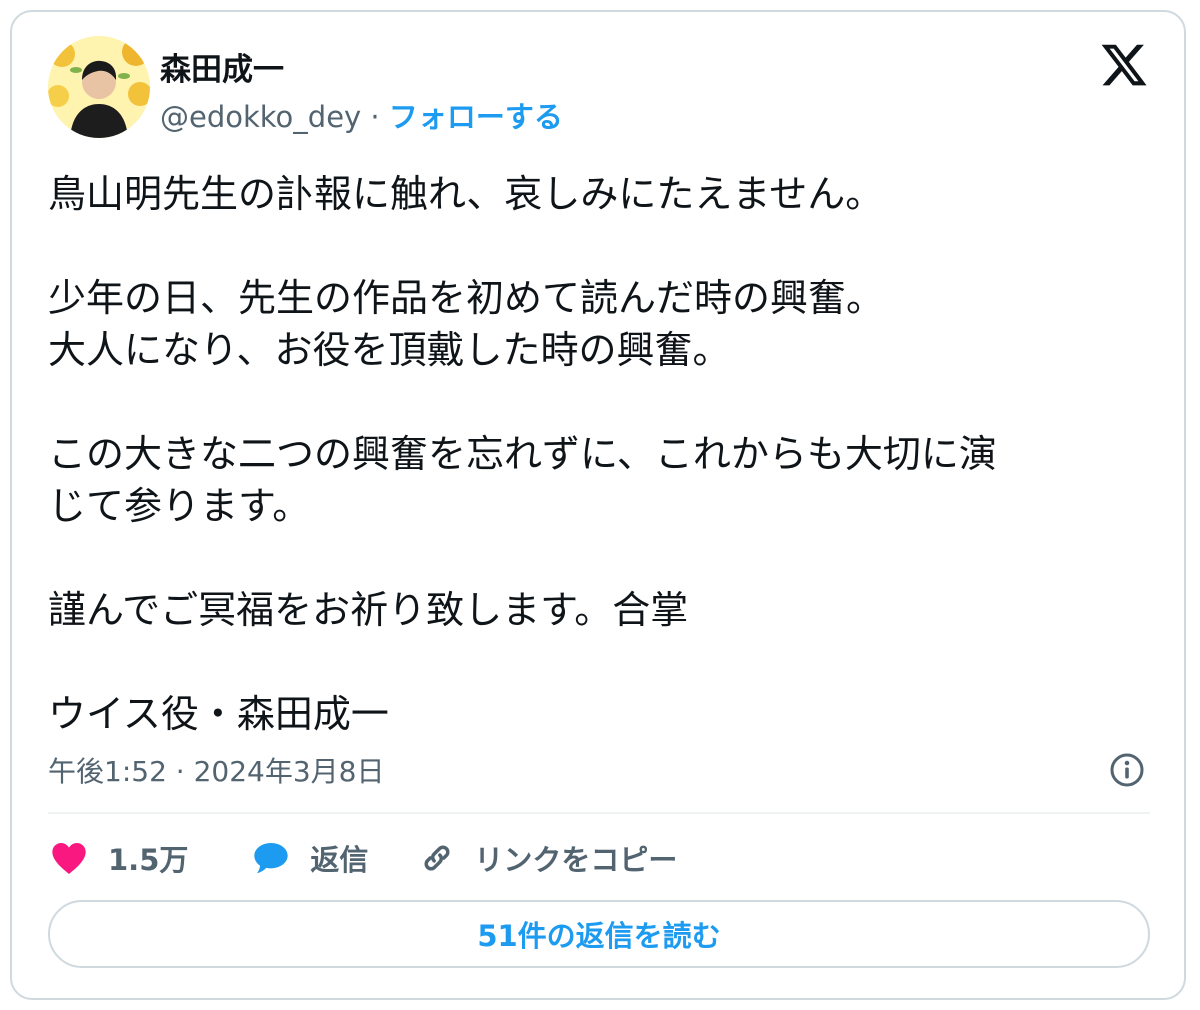 The width and height of the screenshot is (1200, 1010). I want to click on tweet-paragraph: 鳥山明先生の訃報に触れ、哀しみにたえません。, so click(466, 194).